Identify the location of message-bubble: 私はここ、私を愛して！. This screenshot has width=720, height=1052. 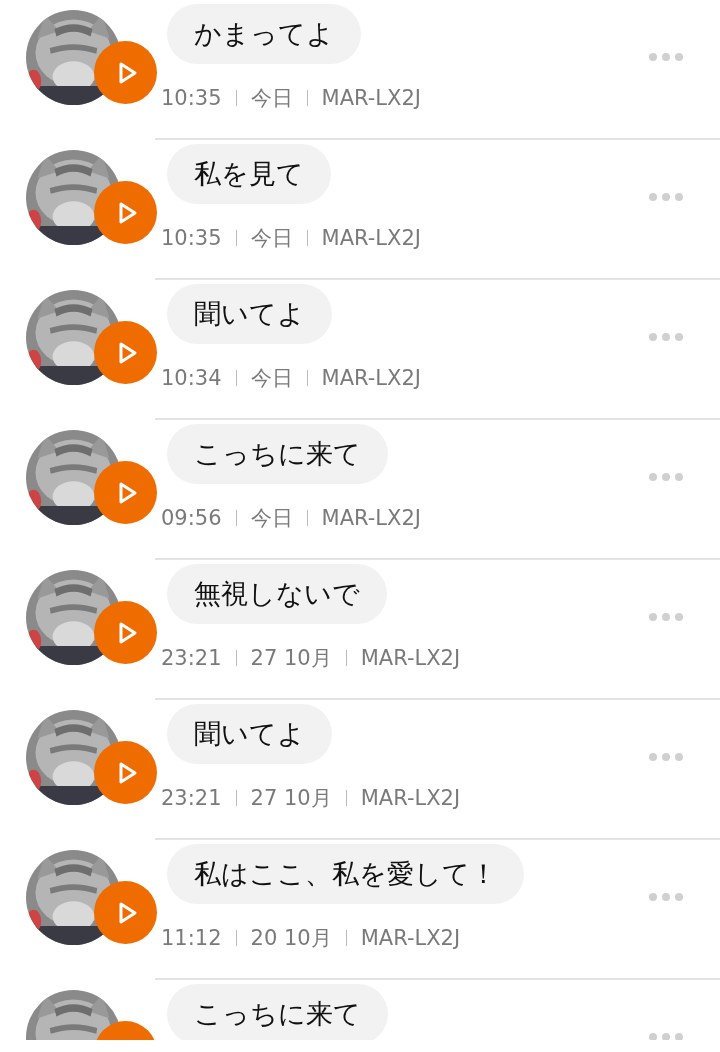
(345, 874).